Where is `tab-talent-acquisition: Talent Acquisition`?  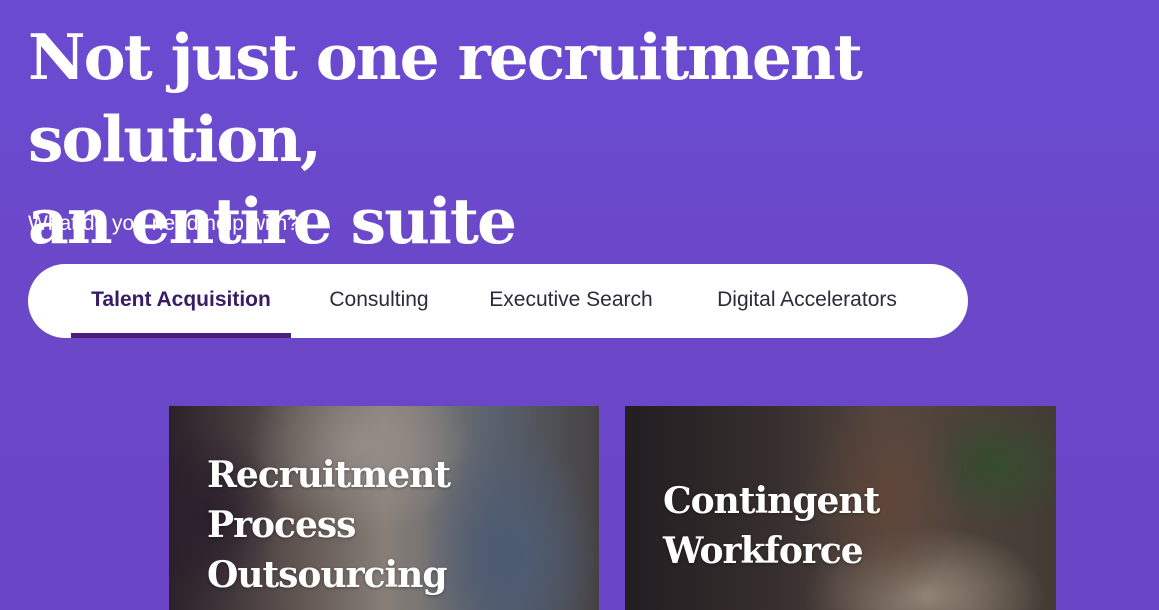 tab-talent-acquisition: Talent Acquisition is located at coordinates (181, 301).